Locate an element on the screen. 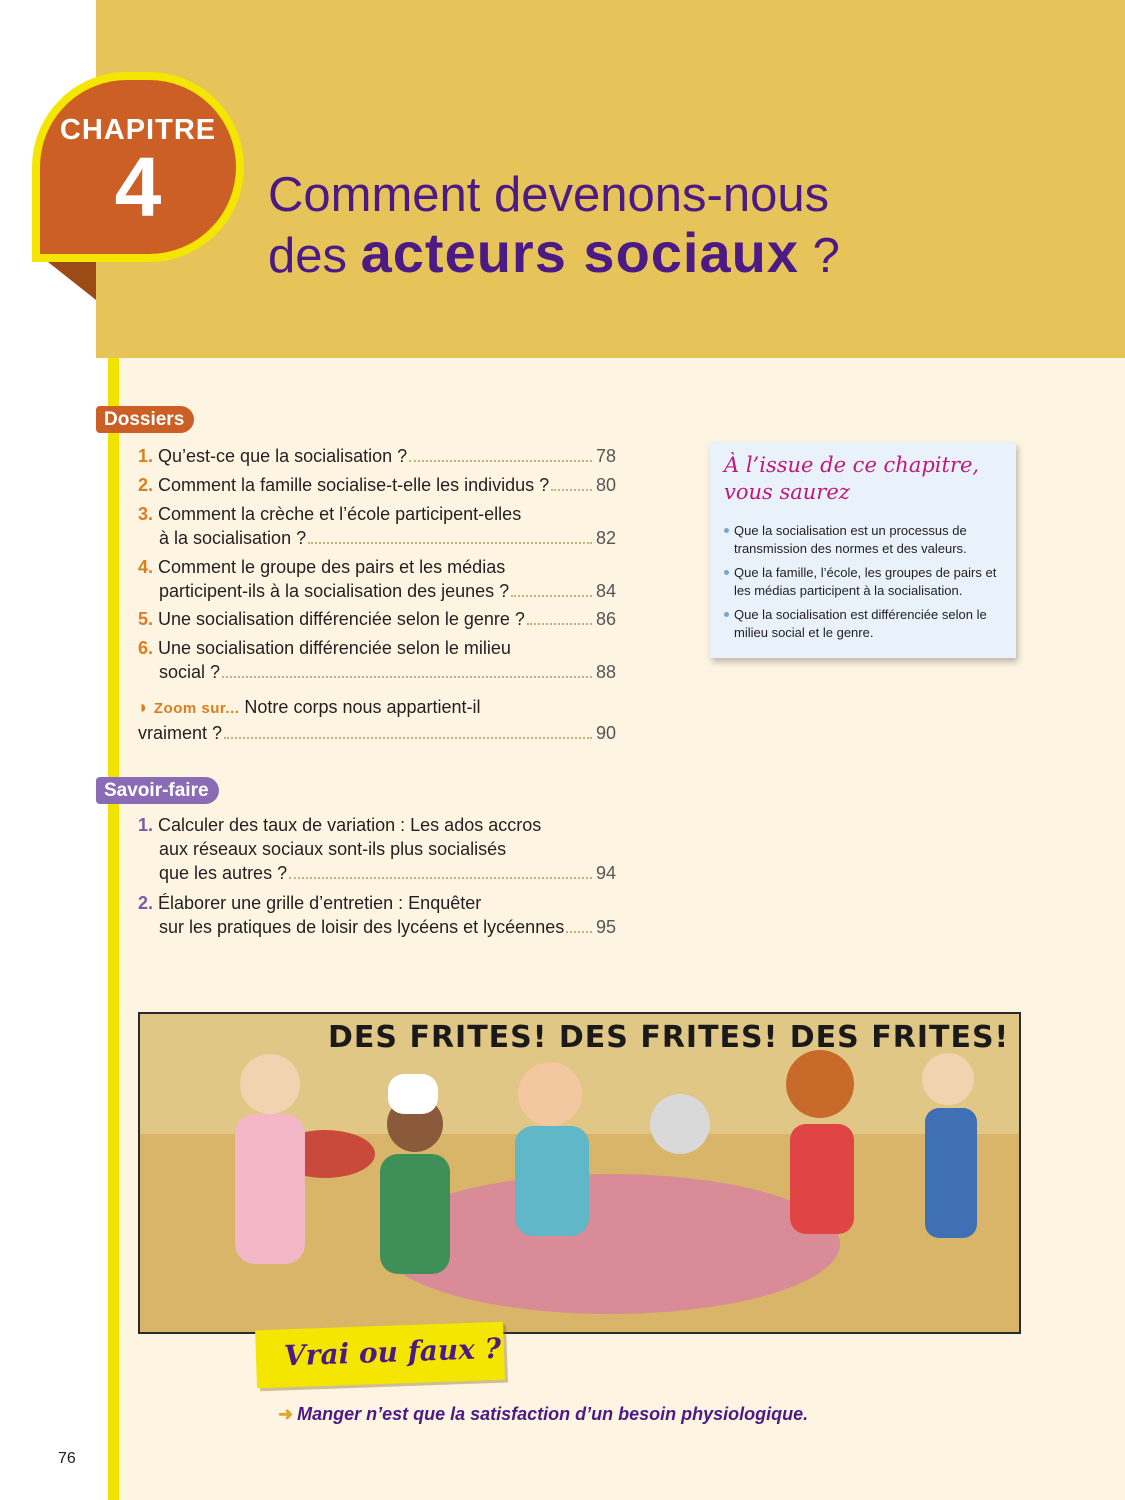 This screenshot has width=1125, height=1500. toc-entry-dossier-1: 1. Qu’est-ce que la socialisation ? 78 is located at coordinates (377, 456).